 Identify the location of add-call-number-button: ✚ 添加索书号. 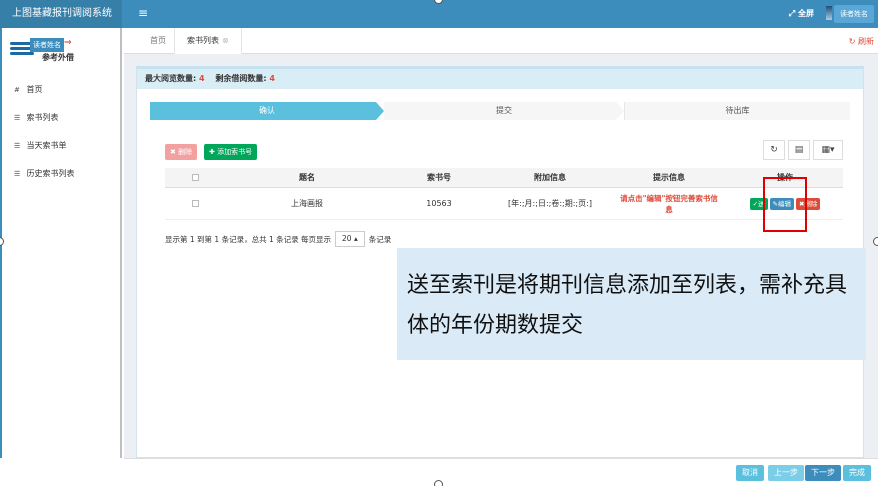
(231, 152).